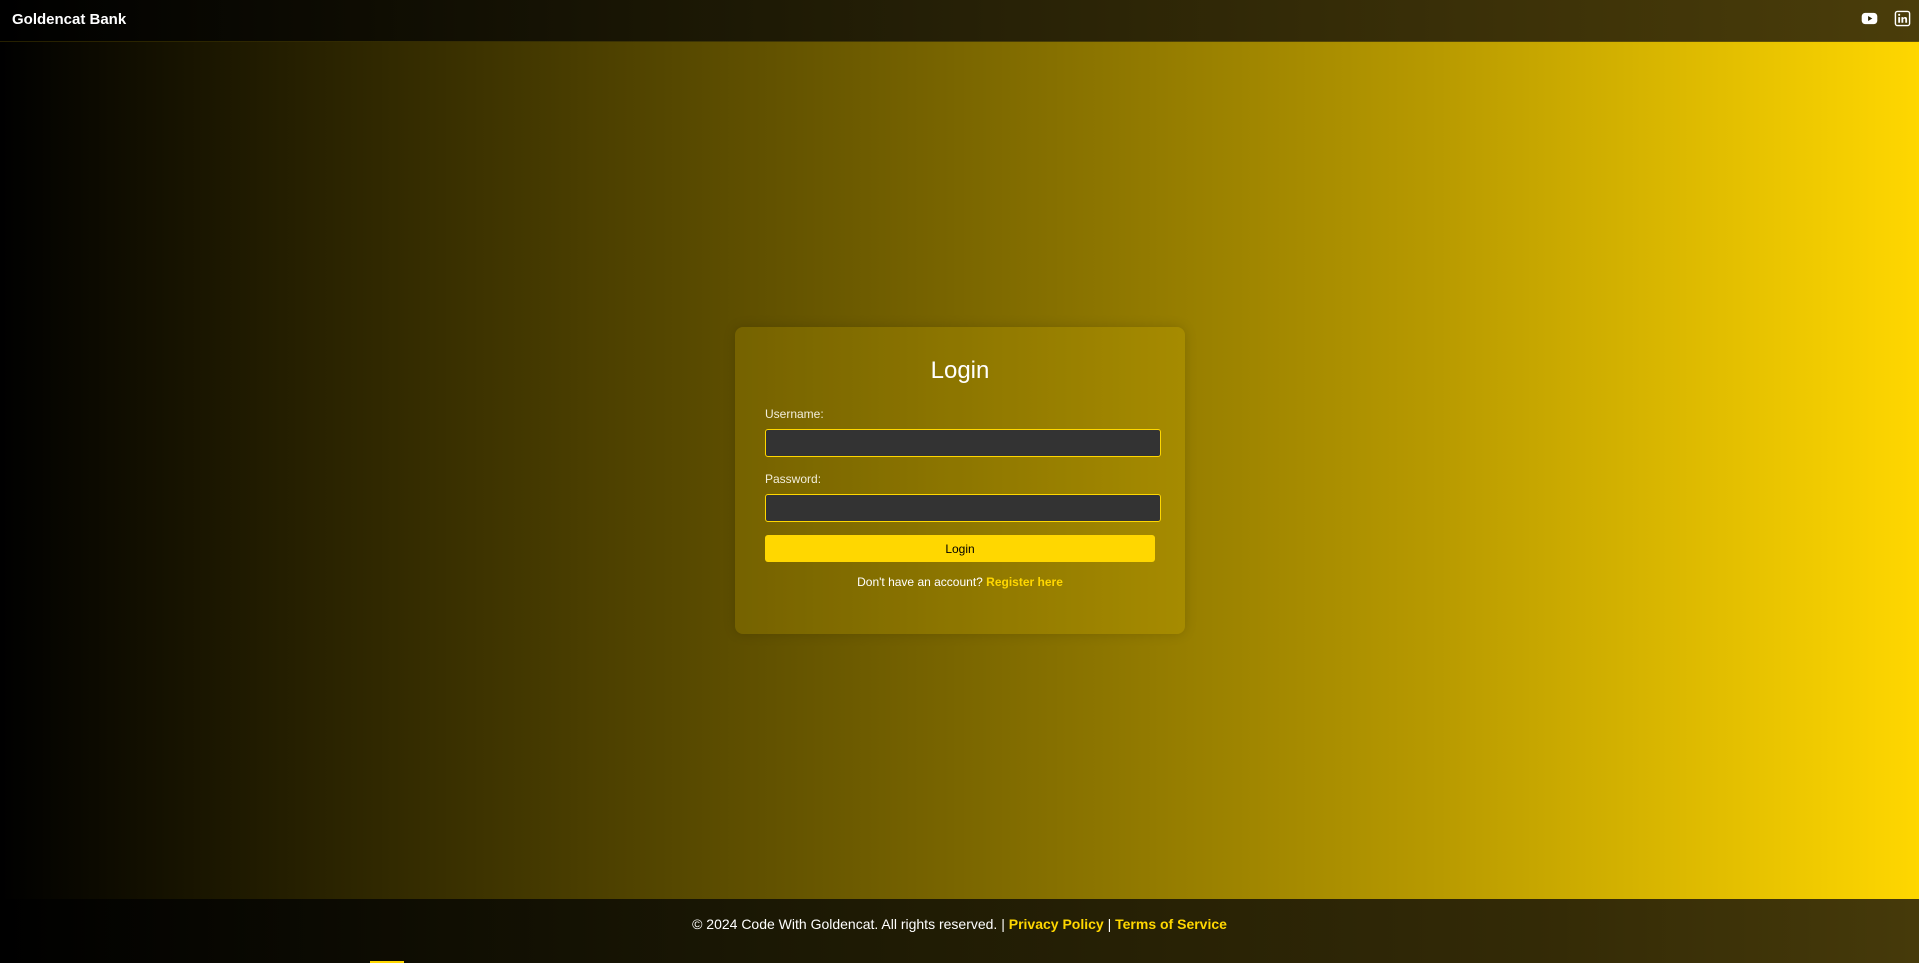 This screenshot has width=1919, height=963. I want to click on register-prompt-line: Don't have an account? Register here, so click(960, 582).